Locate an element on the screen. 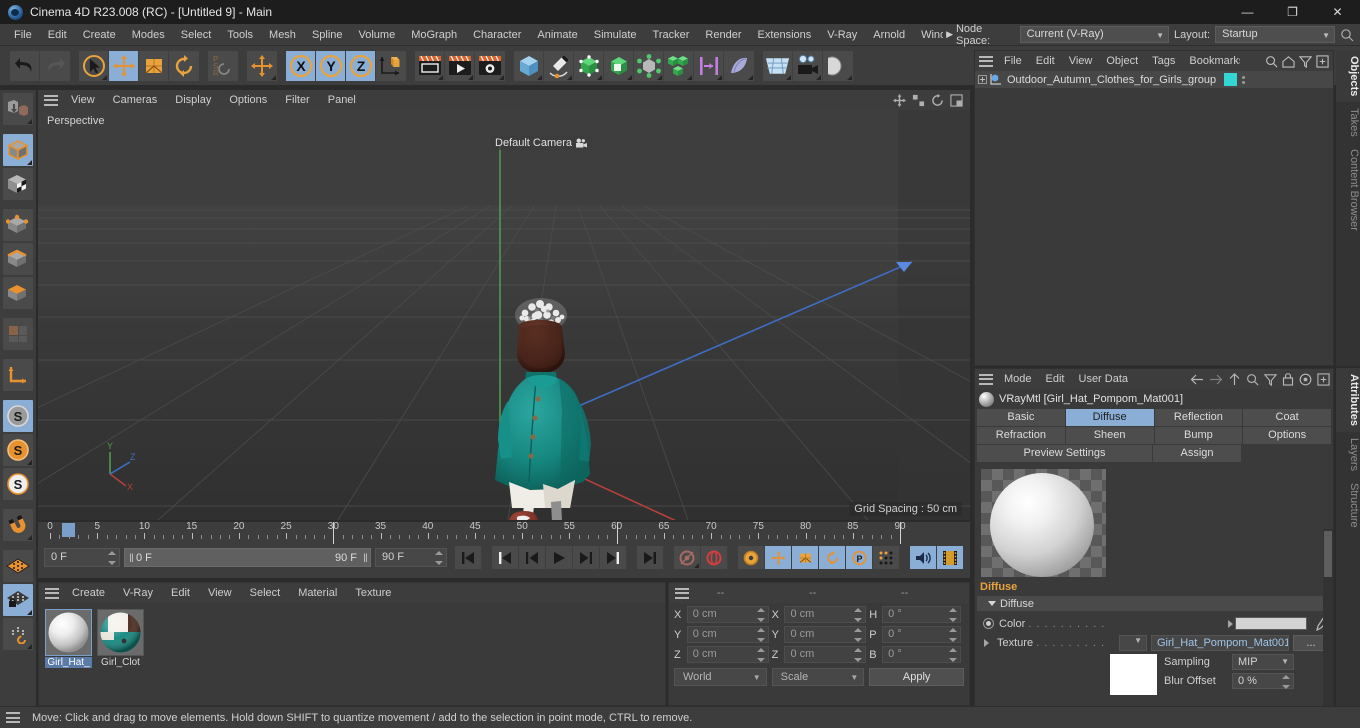 The width and height of the screenshot is (1360, 728). move-button is located at coordinates (124, 65).